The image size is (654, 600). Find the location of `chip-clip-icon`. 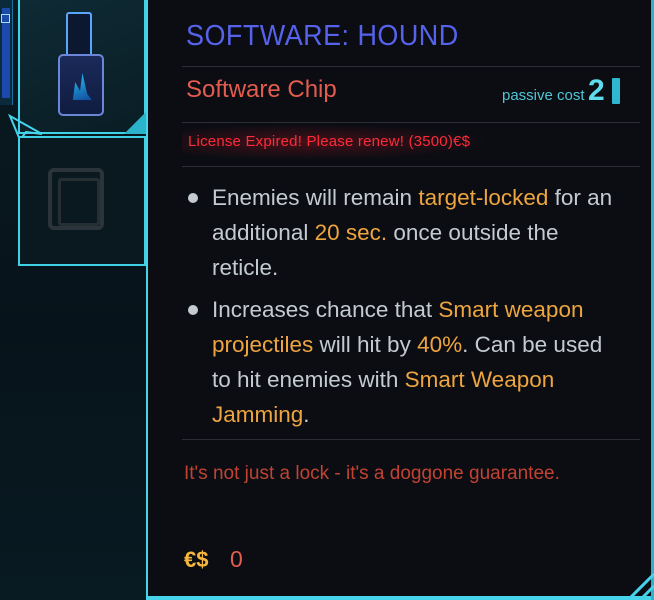

chip-clip-icon is located at coordinates (79, 36).